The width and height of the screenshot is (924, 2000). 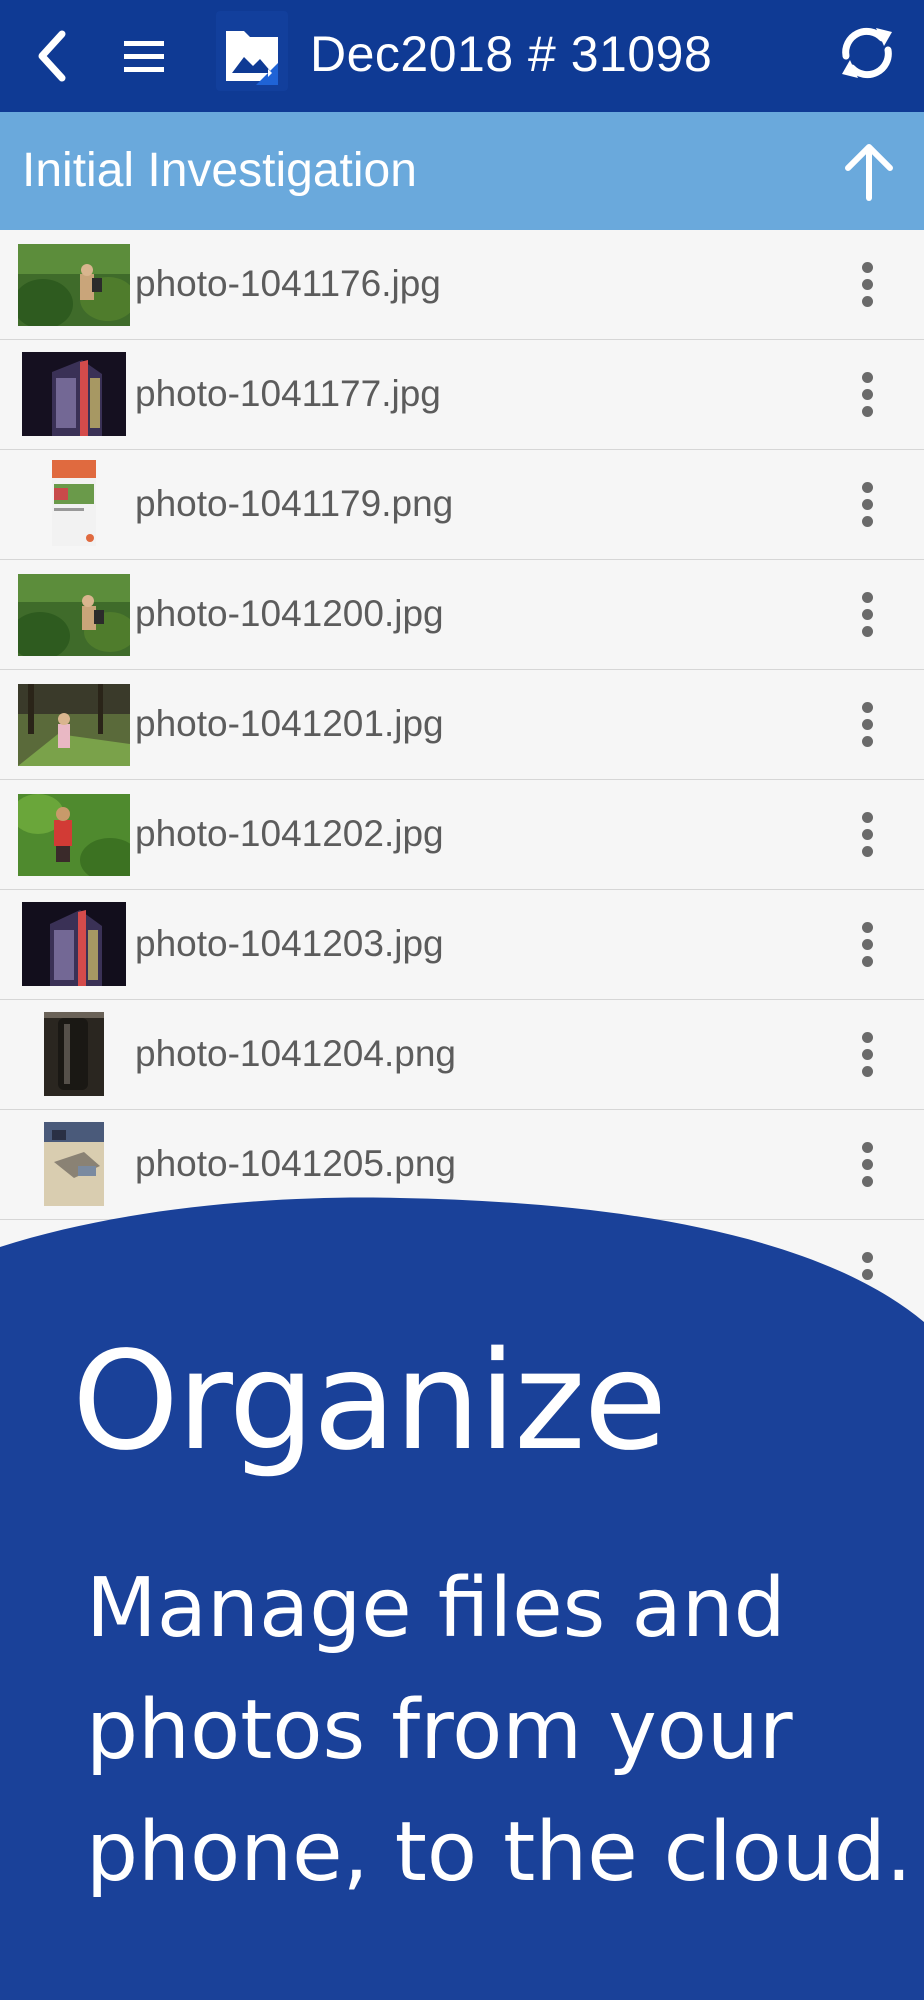 What do you see at coordinates (462, 1165) in the screenshot?
I see `list-item: photo-1041205.png` at bounding box center [462, 1165].